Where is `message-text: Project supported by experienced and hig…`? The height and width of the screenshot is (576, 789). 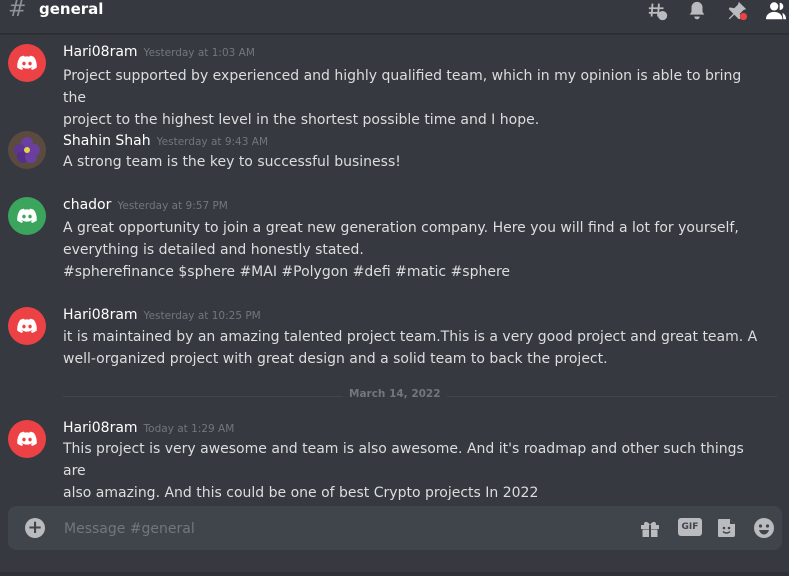 message-text: Project supported by experienced and hig… is located at coordinates (402, 98).